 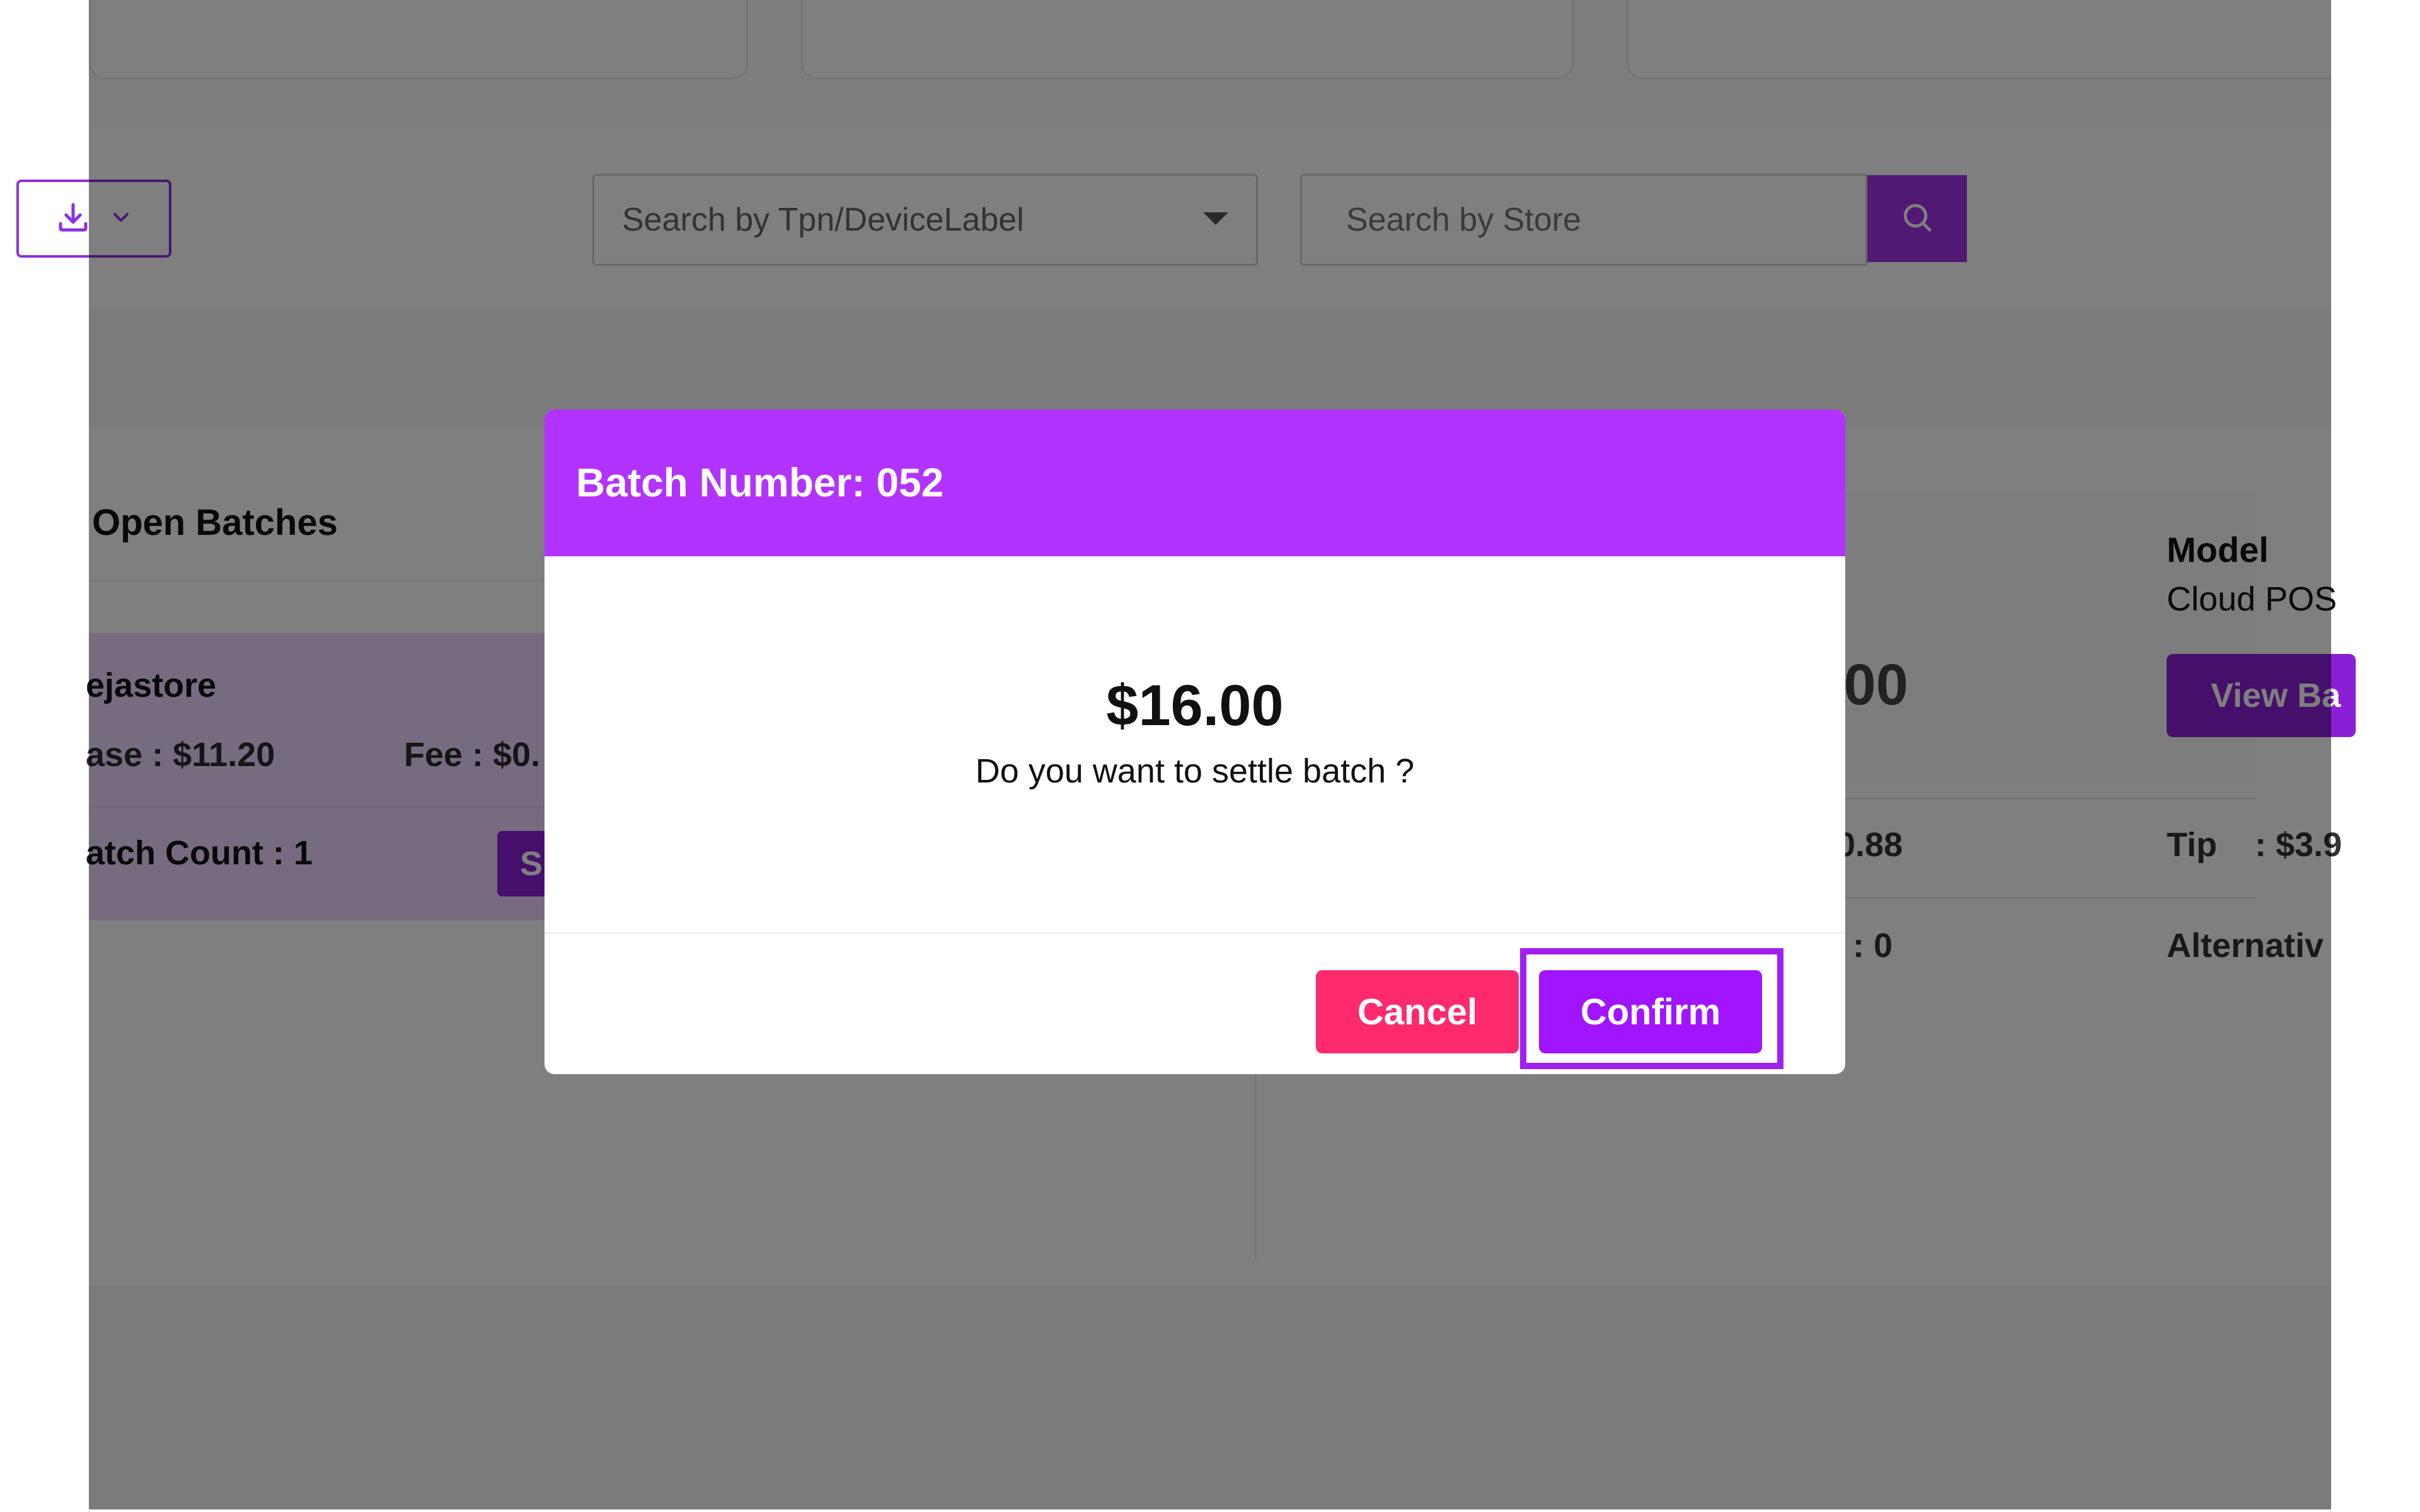 What do you see at coordinates (1194, 933) in the screenshot?
I see `modal-footer-divider` at bounding box center [1194, 933].